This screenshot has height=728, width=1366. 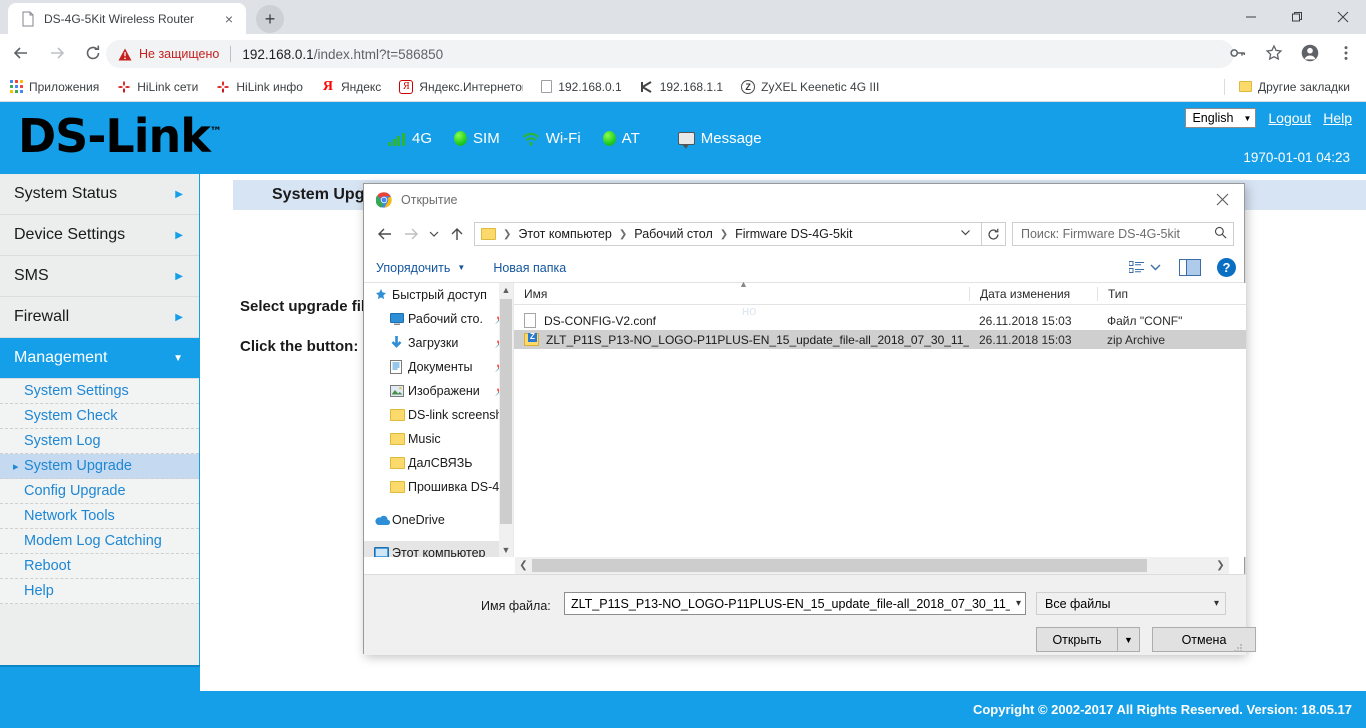 I want to click on nav-item-quick-access: Быстрый доступ, so click(x=438, y=295).